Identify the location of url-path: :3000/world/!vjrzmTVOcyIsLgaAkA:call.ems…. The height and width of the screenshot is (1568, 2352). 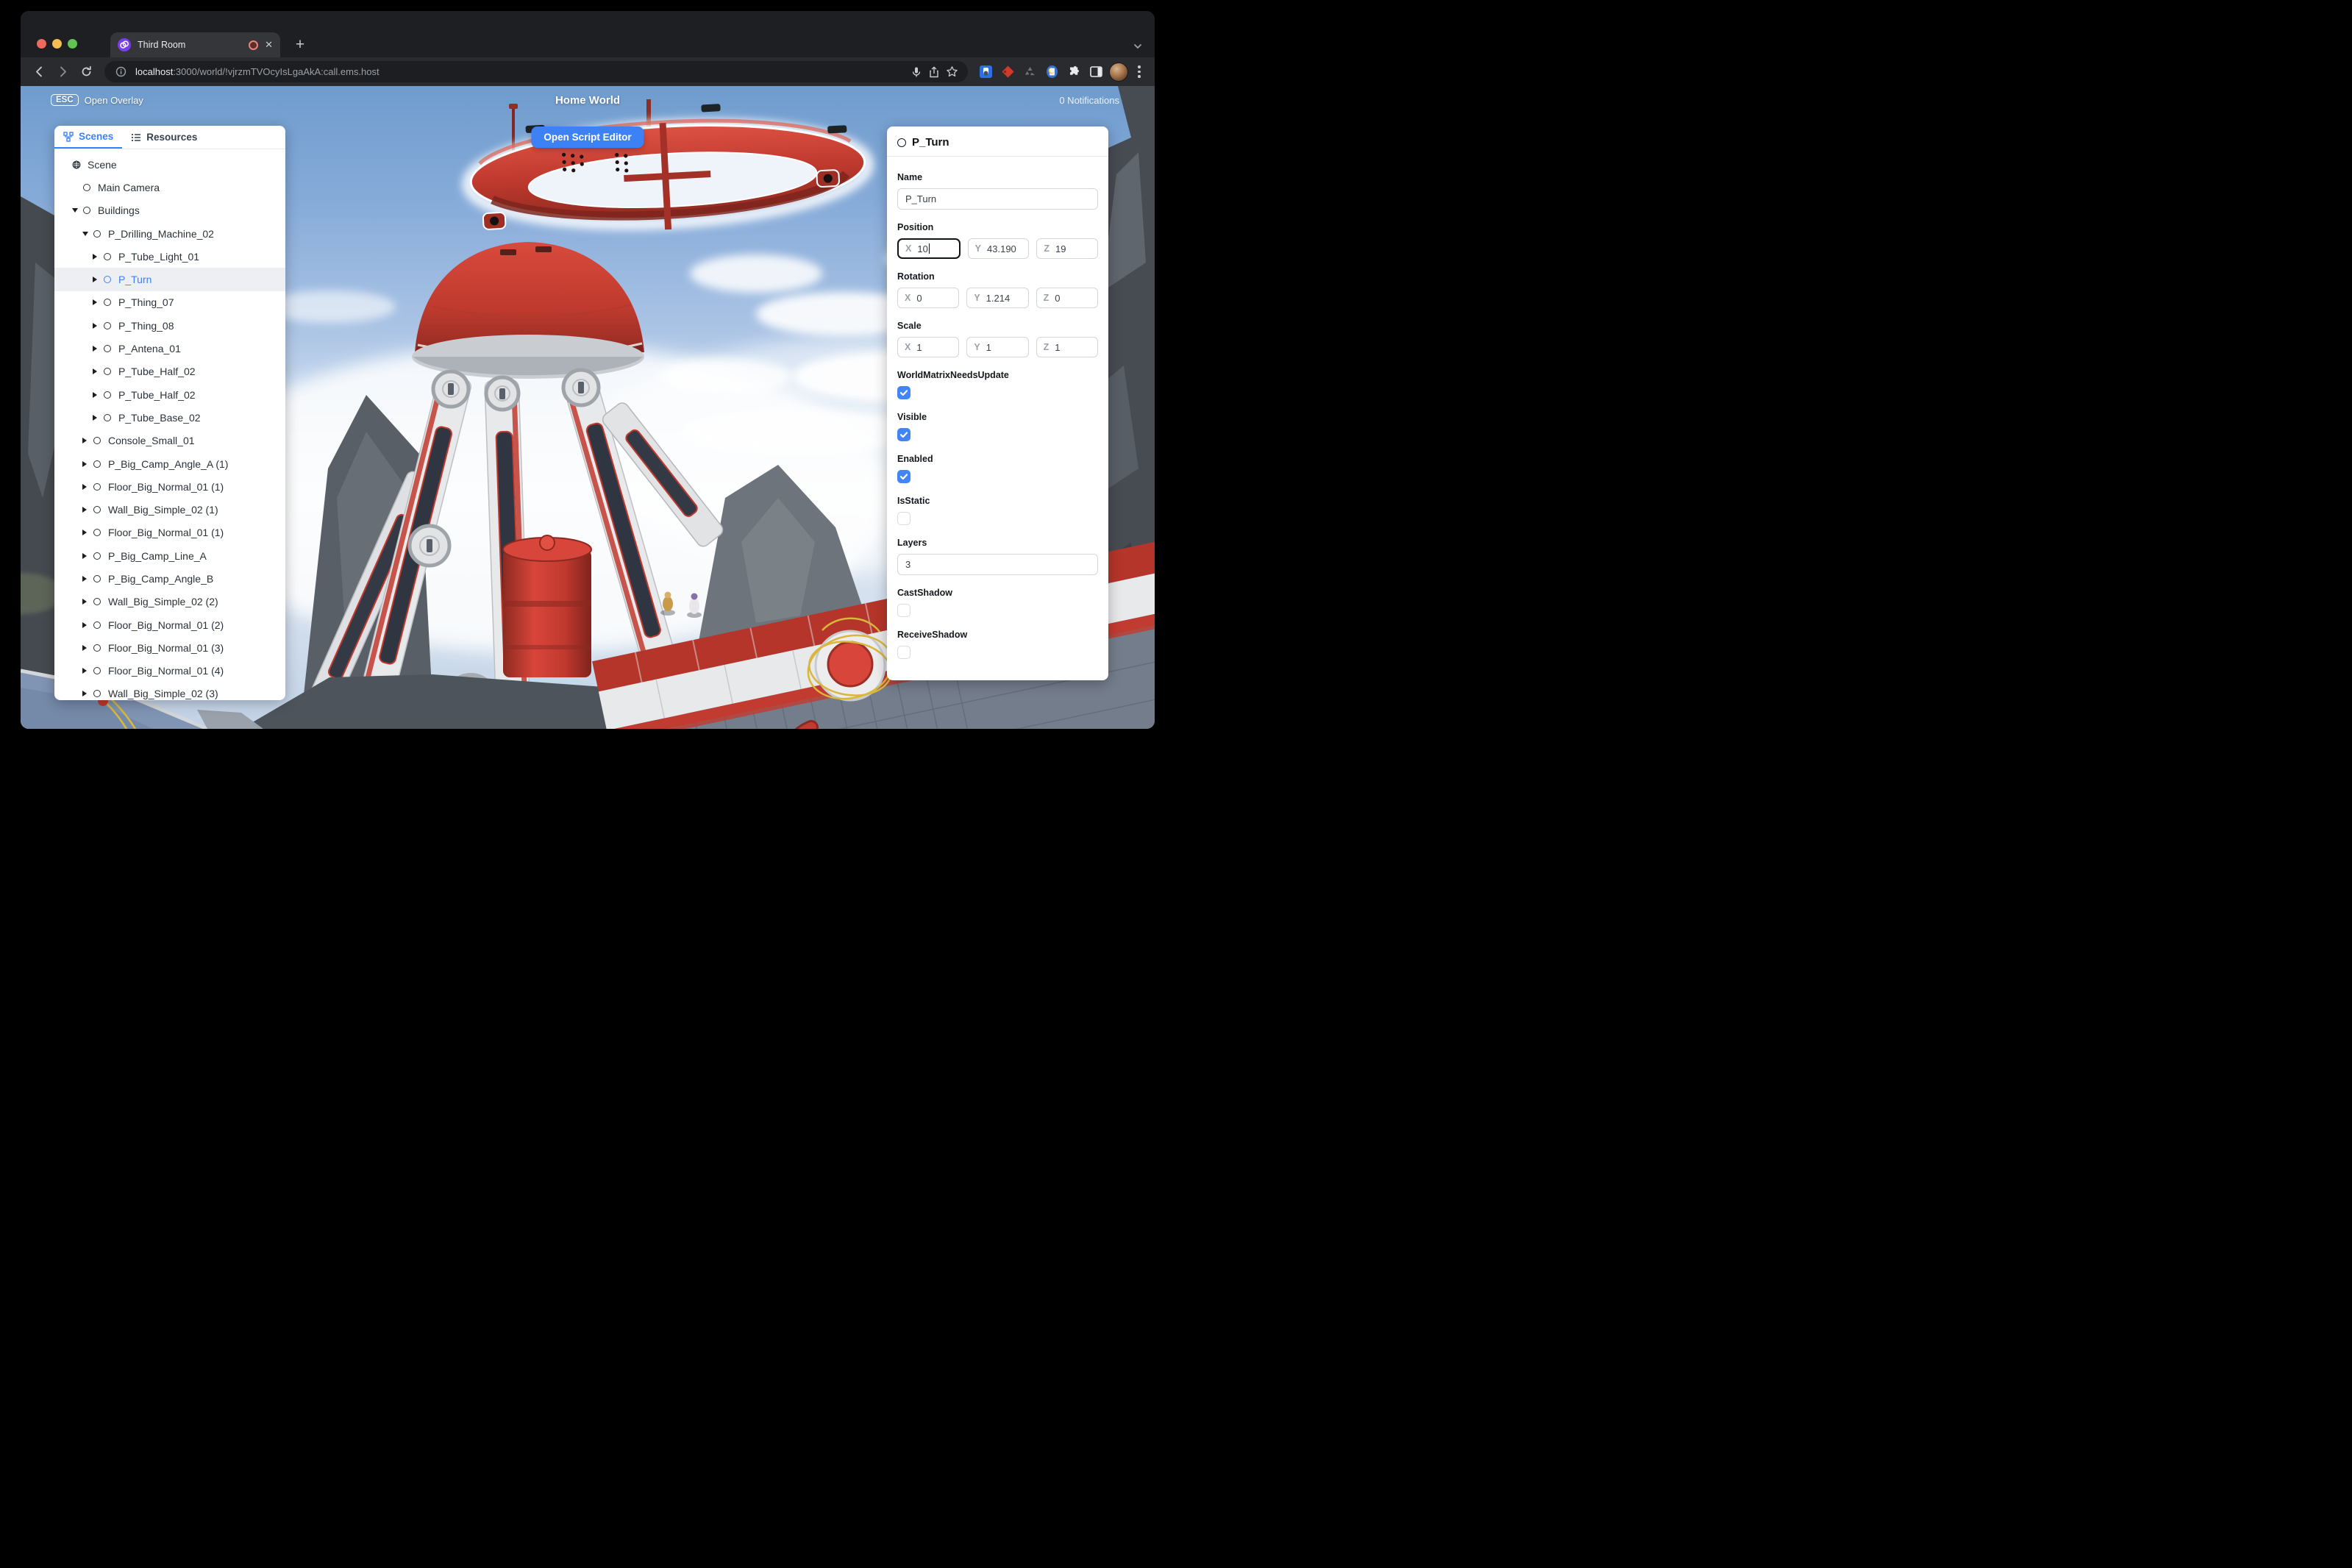
(276, 71).